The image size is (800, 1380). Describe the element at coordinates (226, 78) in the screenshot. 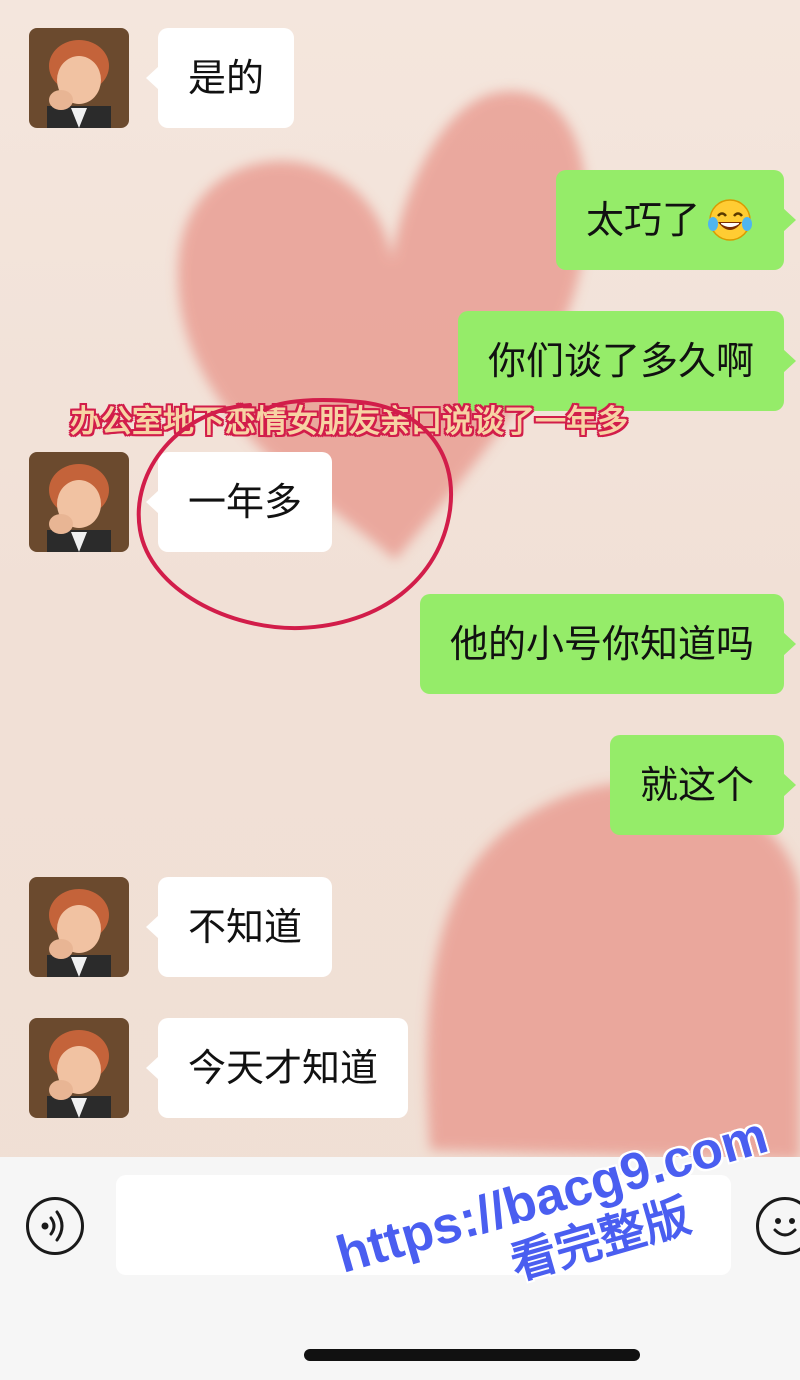

I see `message-text: 是的` at that location.